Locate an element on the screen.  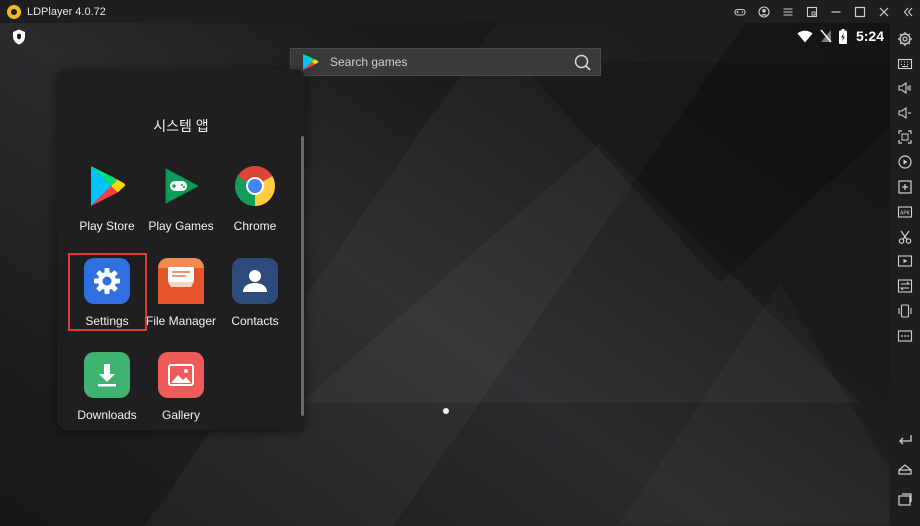
recent-apps-icon is located at coordinates (905, 499).